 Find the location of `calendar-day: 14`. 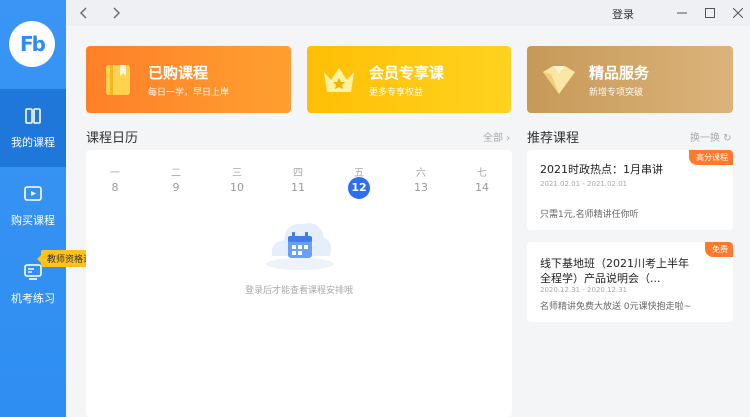

calendar-day: 14 is located at coordinates (482, 187).